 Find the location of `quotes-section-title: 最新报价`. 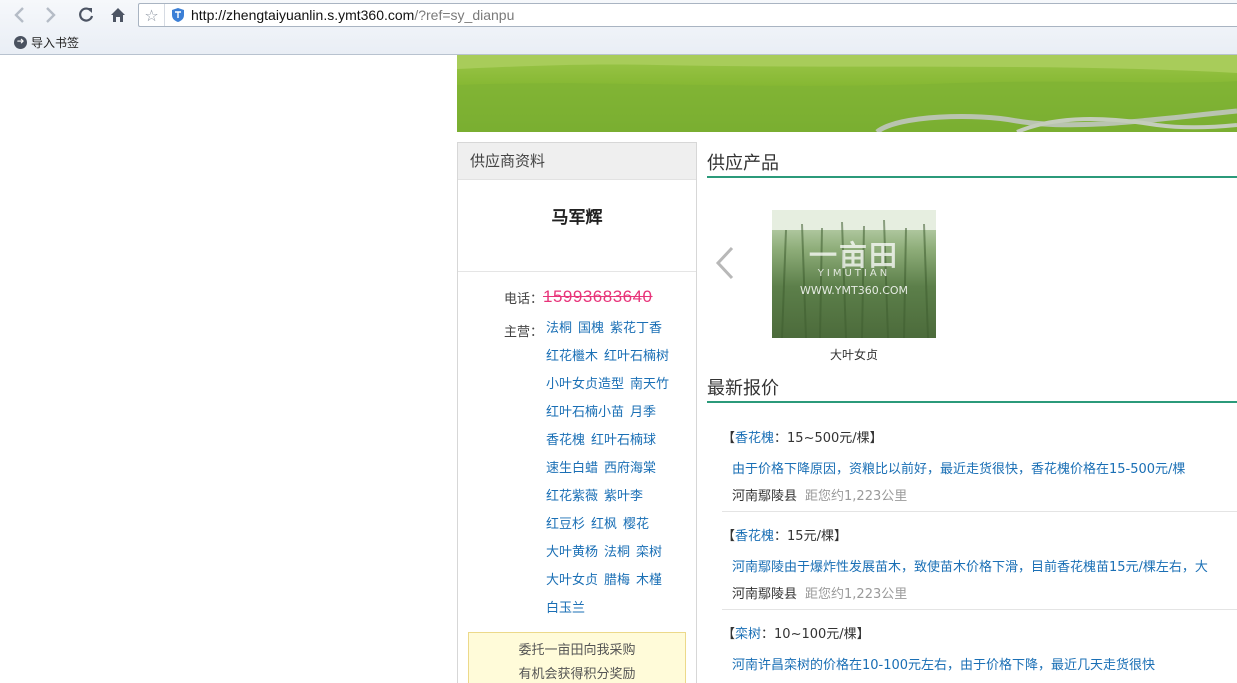

quotes-section-title: 最新报价 is located at coordinates (743, 388).